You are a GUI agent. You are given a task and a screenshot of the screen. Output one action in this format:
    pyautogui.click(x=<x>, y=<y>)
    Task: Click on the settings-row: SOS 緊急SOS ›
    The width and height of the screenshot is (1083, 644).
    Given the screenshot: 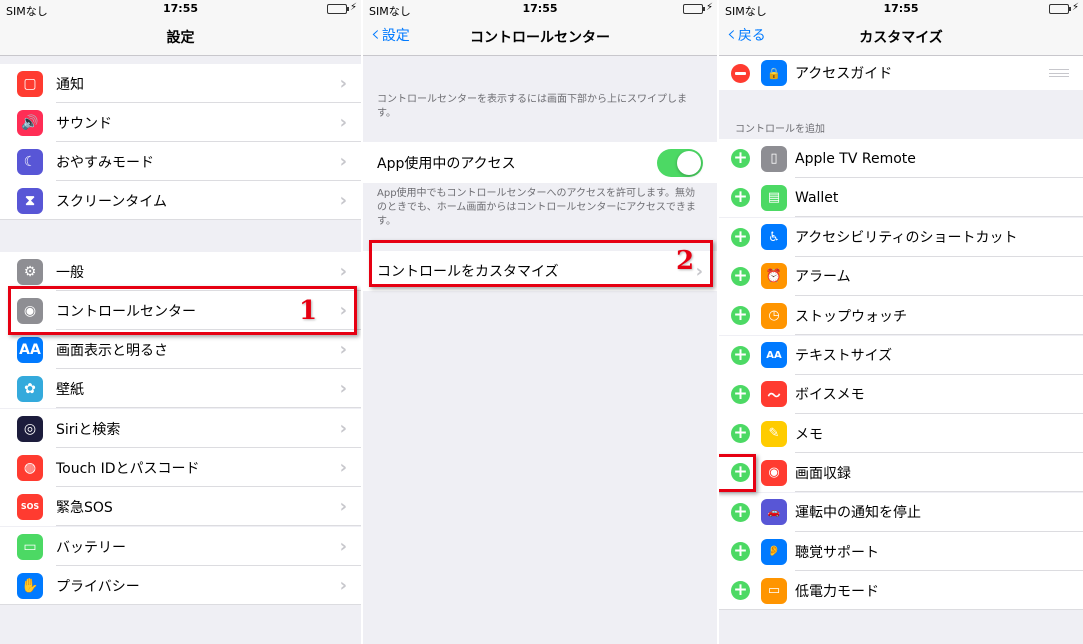 What is the action you would take?
    pyautogui.click(x=180, y=506)
    